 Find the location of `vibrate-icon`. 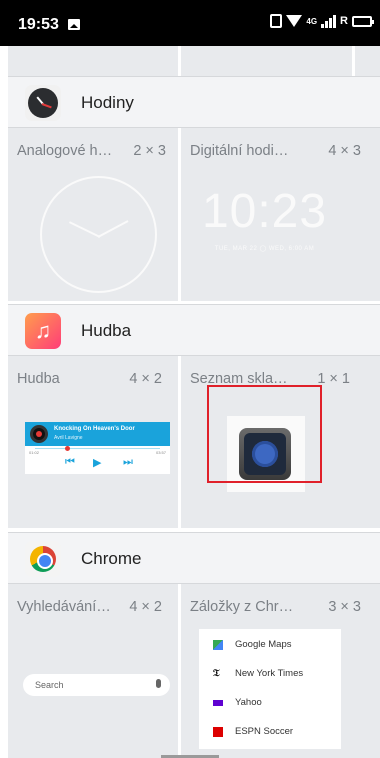

vibrate-icon is located at coordinates (276, 21).